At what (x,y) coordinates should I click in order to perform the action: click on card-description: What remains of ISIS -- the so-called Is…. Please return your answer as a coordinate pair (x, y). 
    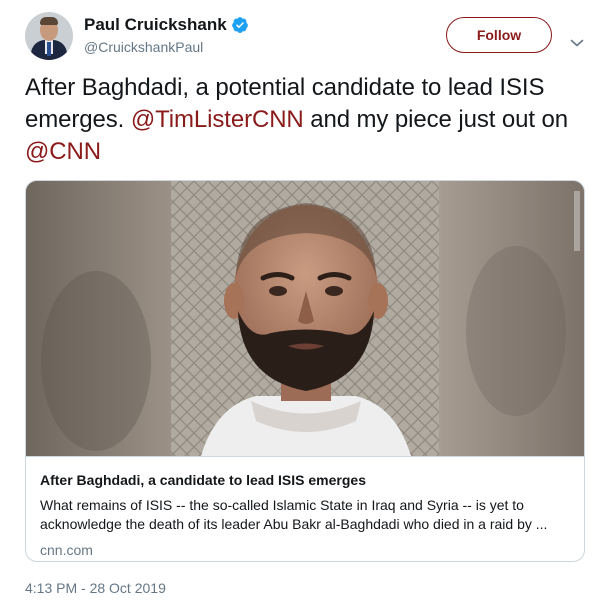
    Looking at the image, I should click on (294, 514).